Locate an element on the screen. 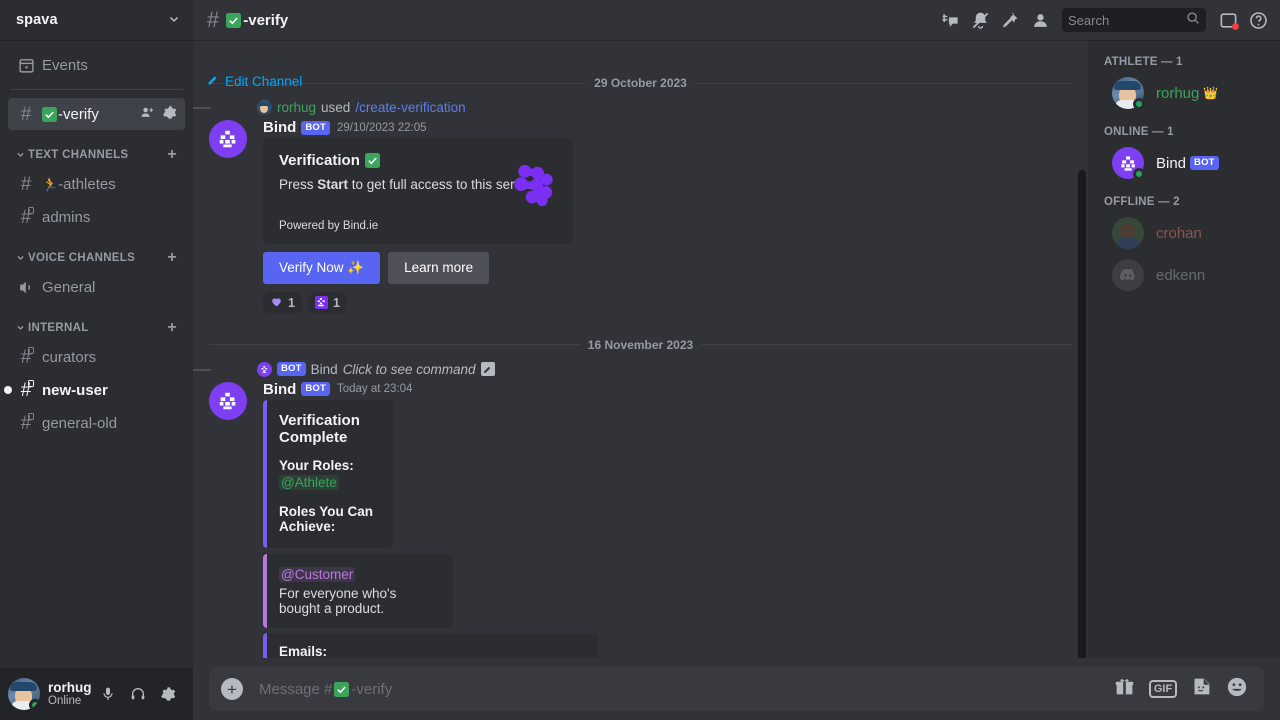 This screenshot has height=720, width=1280. member-row-bind: Bind BOT is located at coordinates (1184, 163).